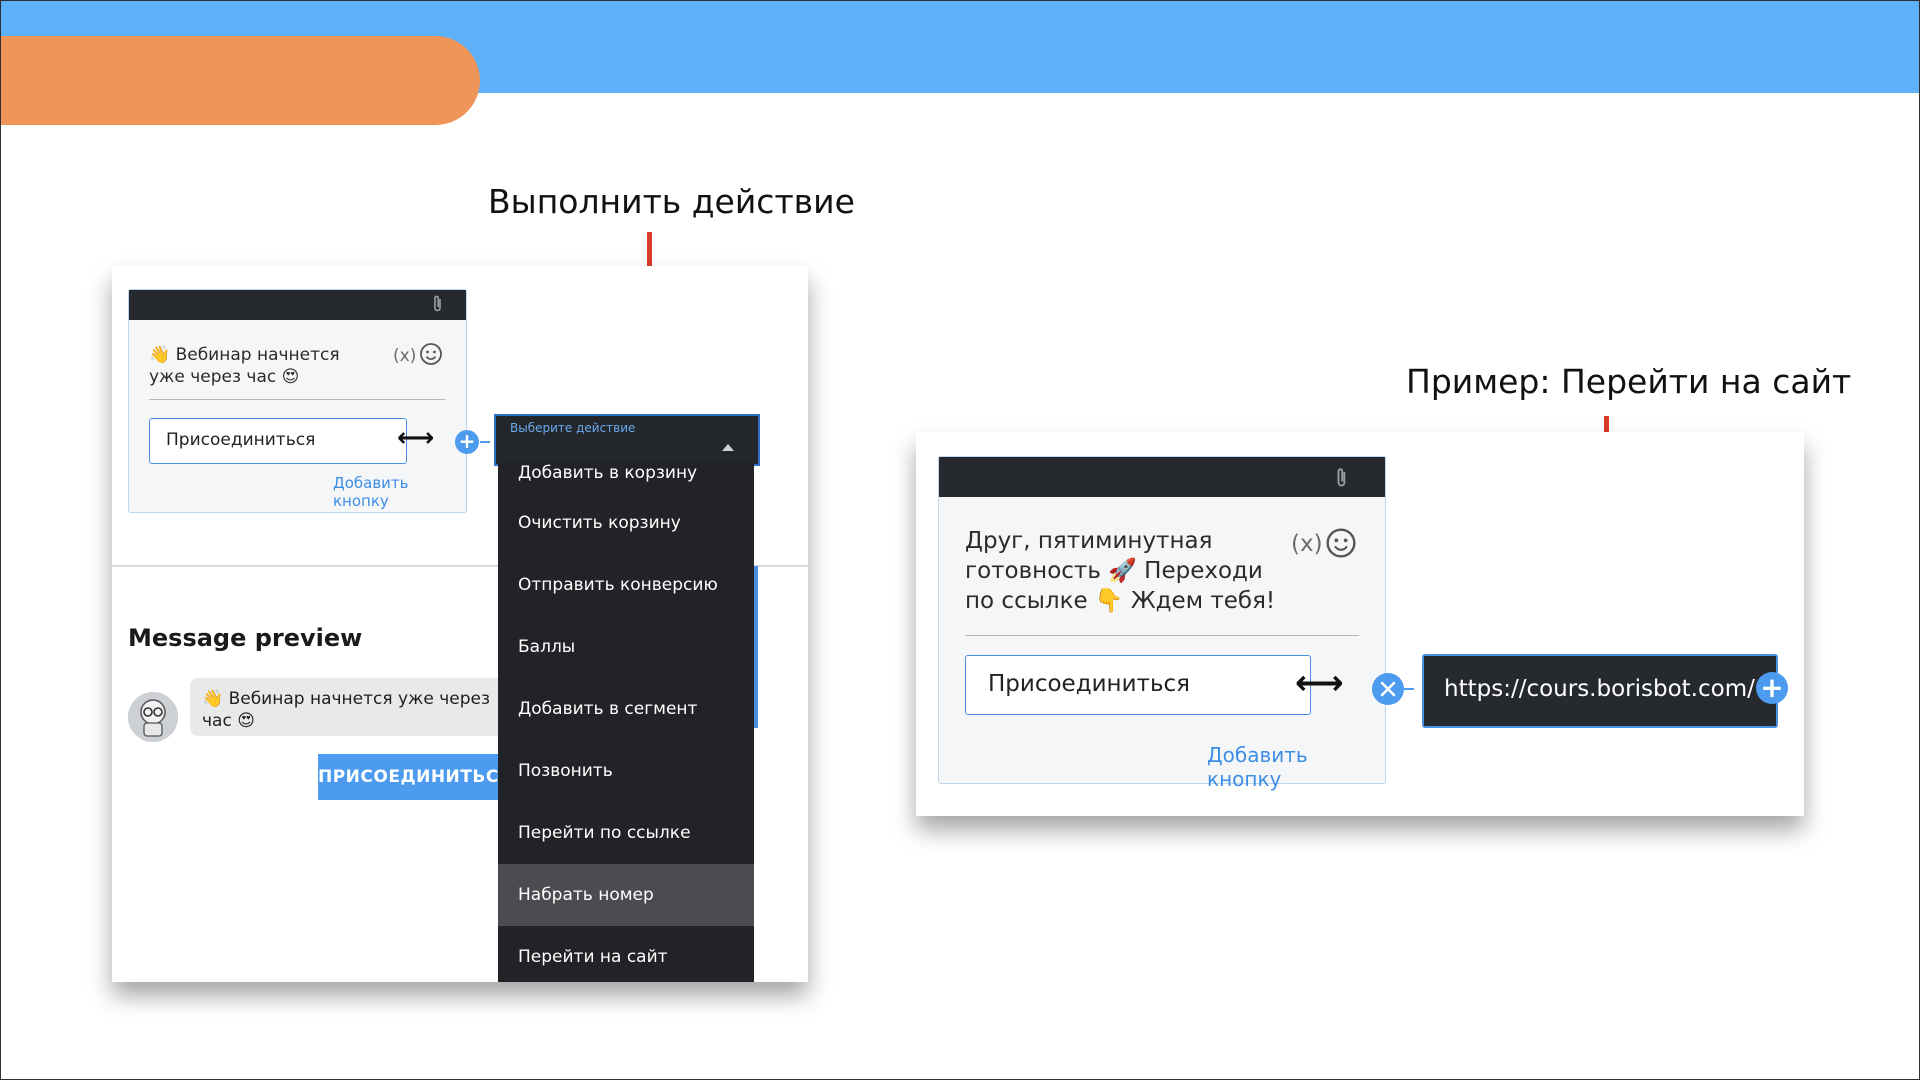  I want to click on preview-title: Message preview, so click(245, 638).